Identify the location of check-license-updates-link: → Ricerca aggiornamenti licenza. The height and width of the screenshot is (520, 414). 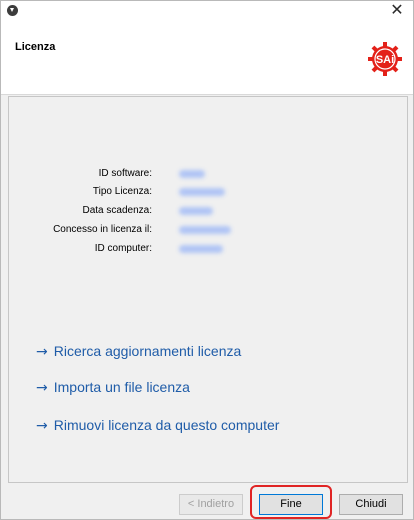
(138, 351).